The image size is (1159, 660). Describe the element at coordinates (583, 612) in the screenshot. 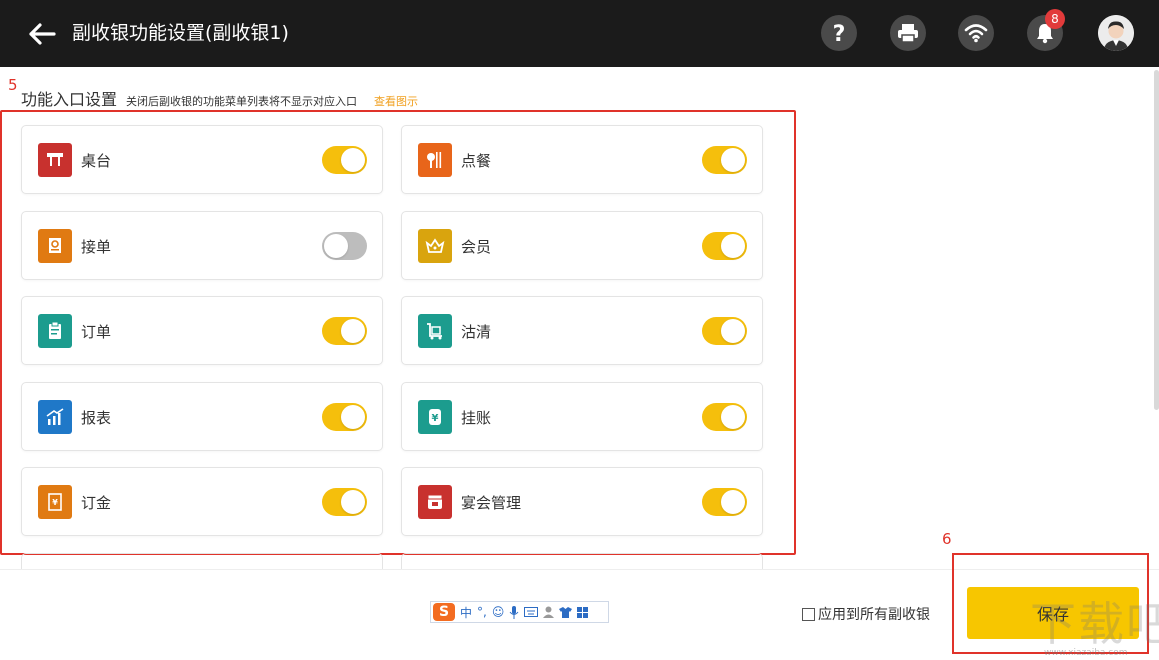

I see `grid-menu-icon` at that location.